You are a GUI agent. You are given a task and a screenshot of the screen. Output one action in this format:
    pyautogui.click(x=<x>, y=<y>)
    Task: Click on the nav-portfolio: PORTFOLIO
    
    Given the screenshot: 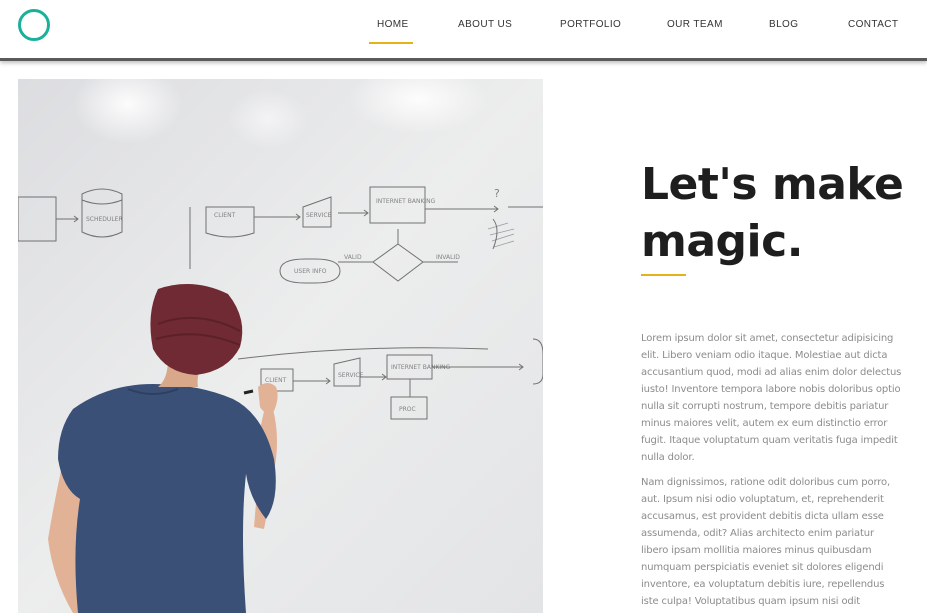 What is the action you would take?
    pyautogui.click(x=590, y=24)
    